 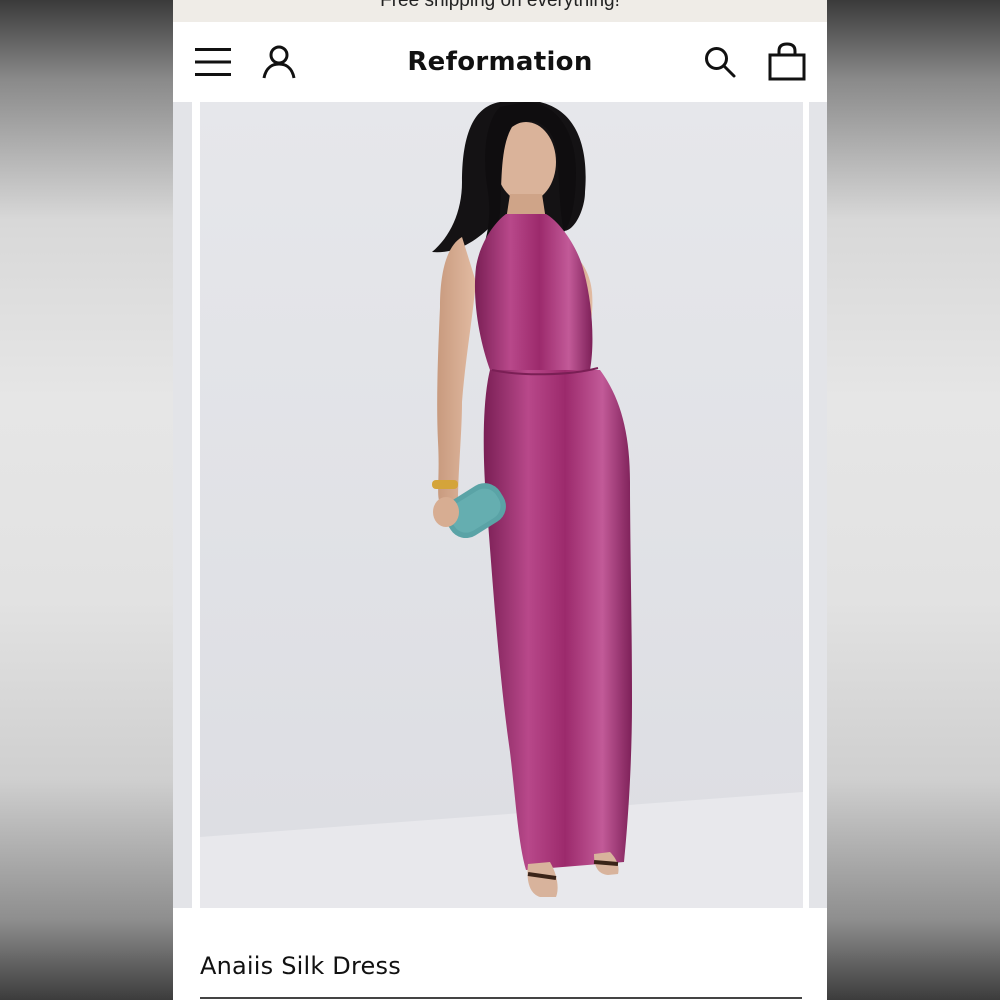 I want to click on menu-icon, so click(x=213, y=62).